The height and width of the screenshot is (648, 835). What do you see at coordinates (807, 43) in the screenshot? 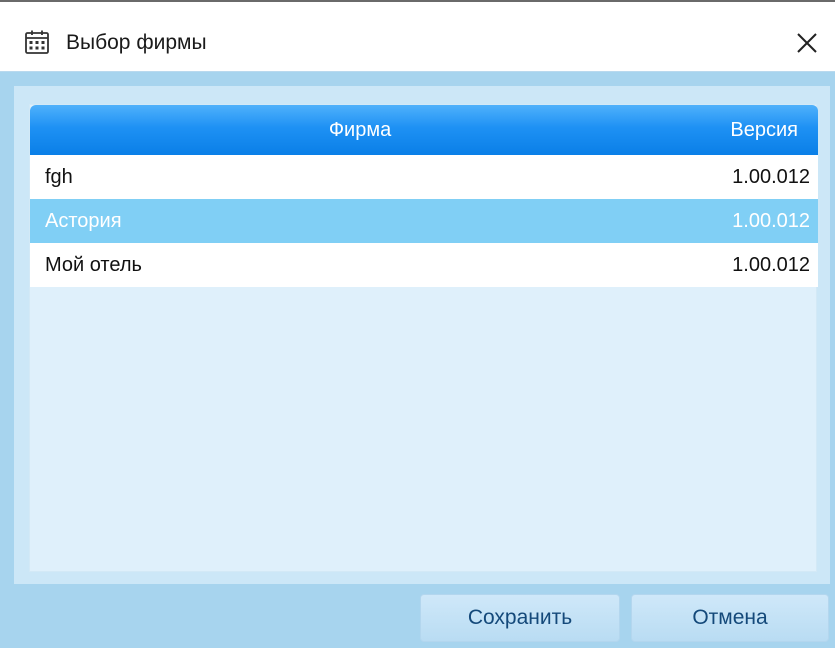
I see `close-icon` at bounding box center [807, 43].